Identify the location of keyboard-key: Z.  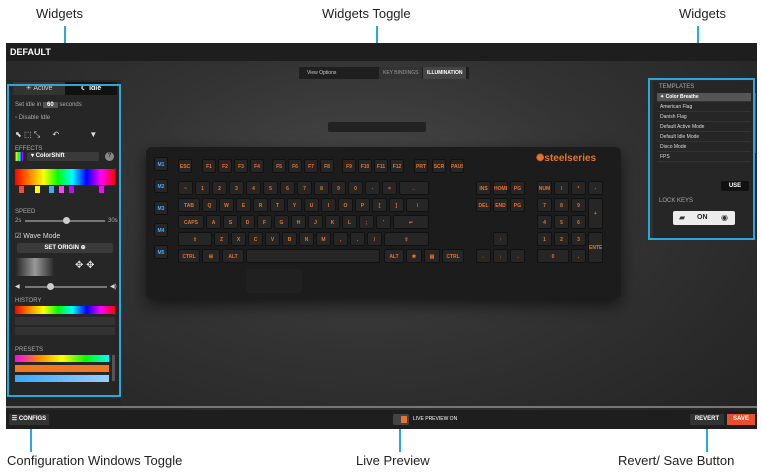
(221, 239).